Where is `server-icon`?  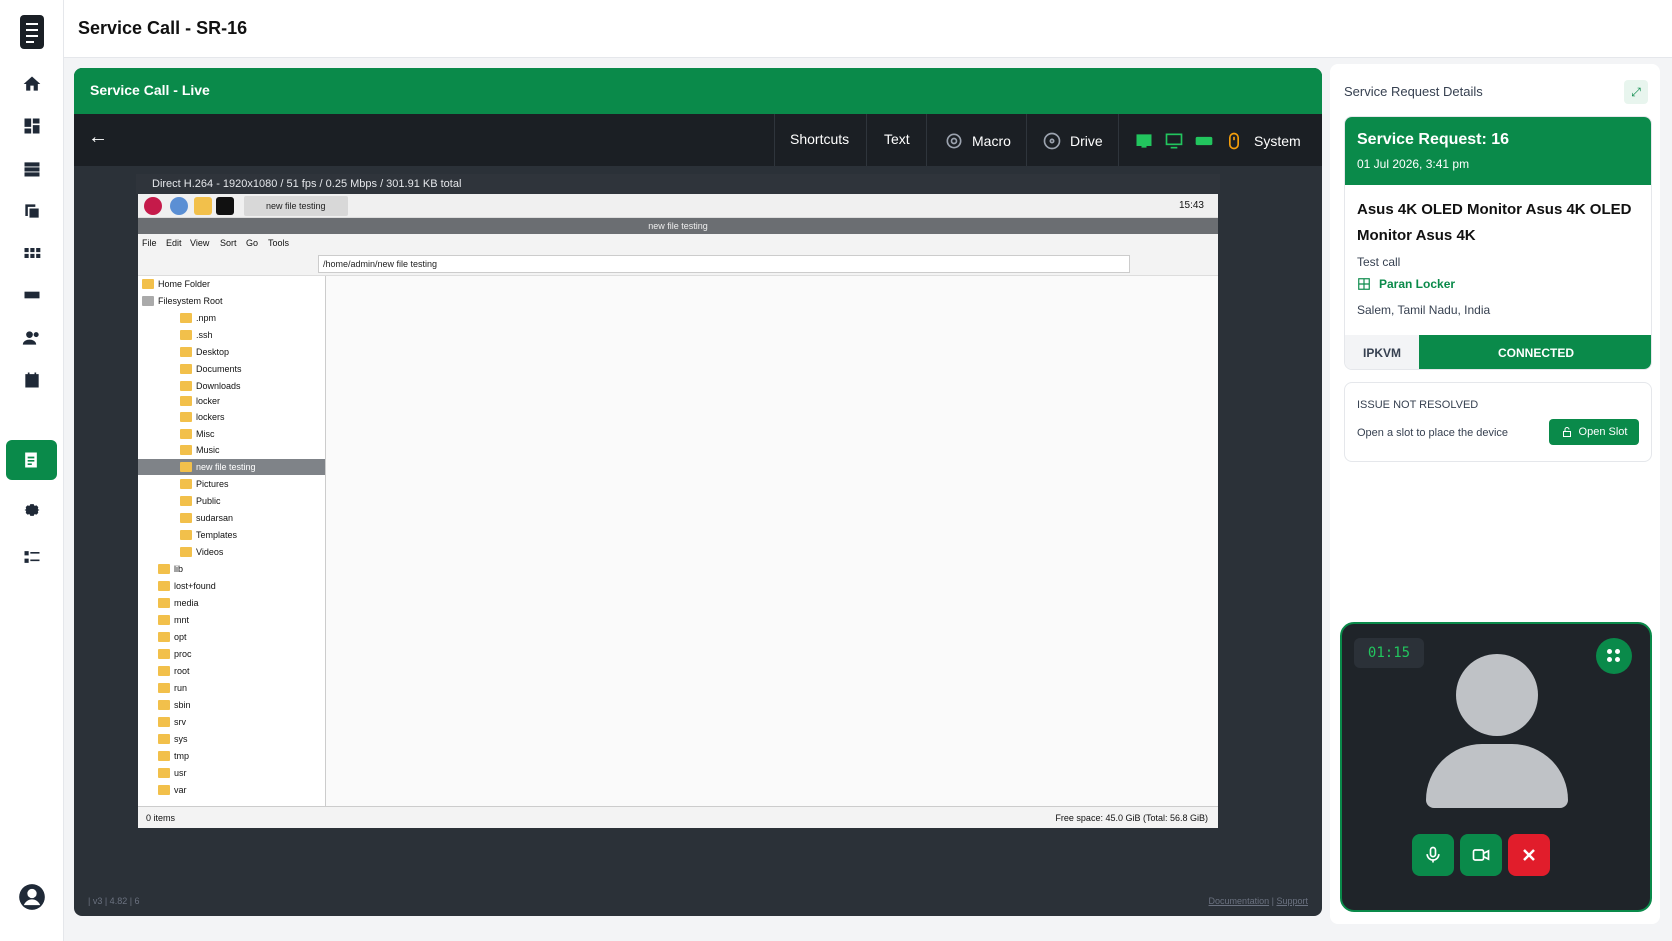
server-icon is located at coordinates (32, 169).